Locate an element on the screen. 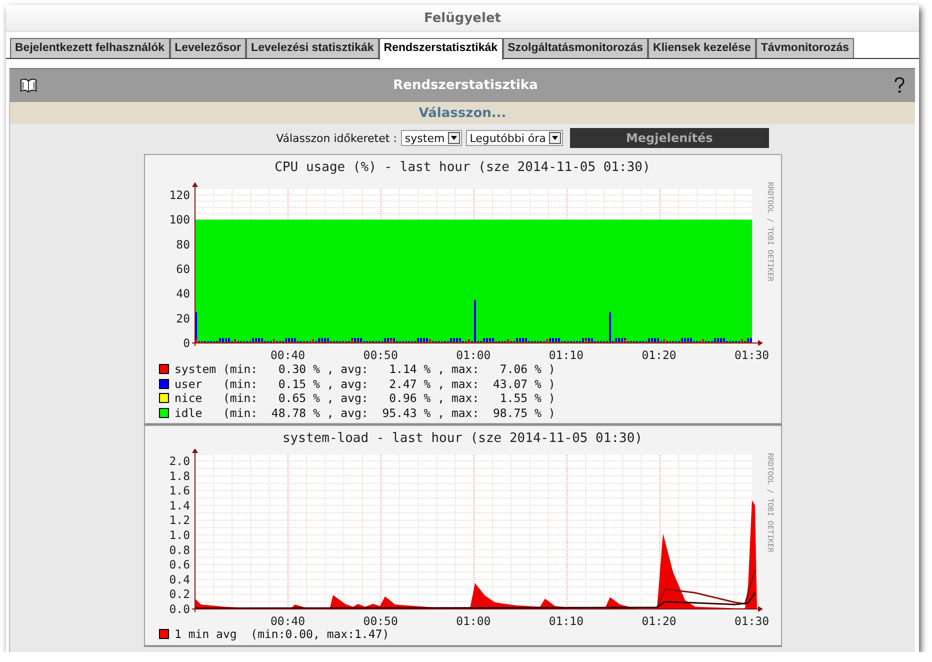 This screenshot has width=932, height=662. tab: Bejelentkezett felhasználók is located at coordinates (90, 48).